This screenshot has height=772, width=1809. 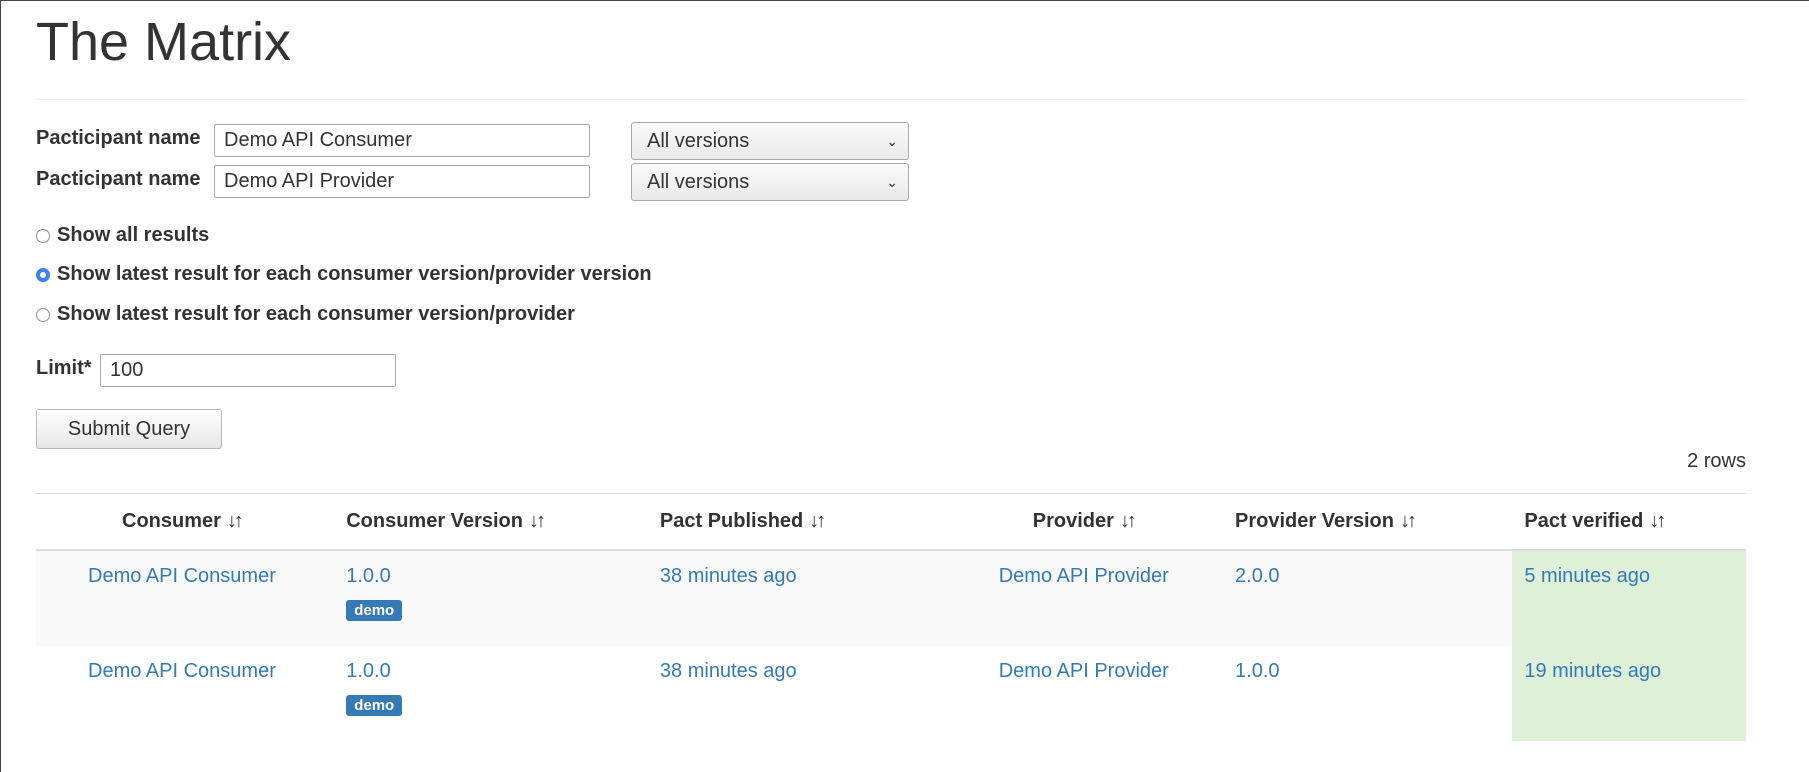 What do you see at coordinates (1629, 598) in the screenshot?
I see `cell-pact-verified: 5 minutes ago` at bounding box center [1629, 598].